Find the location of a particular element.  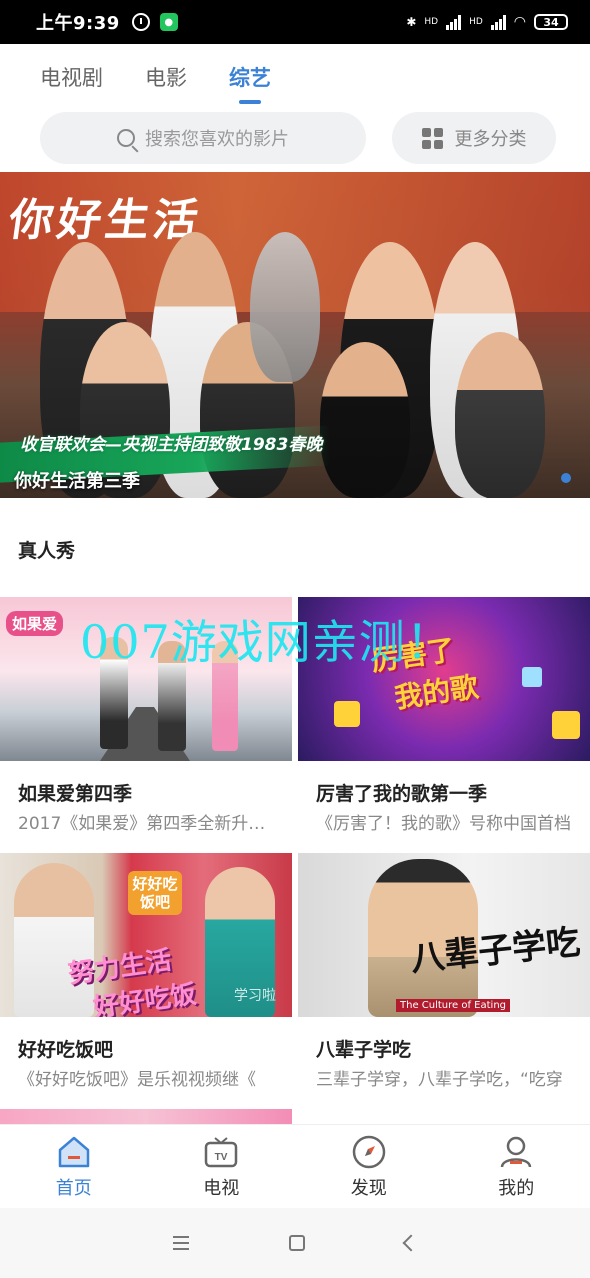

system-navigation-bar is located at coordinates (295, 1243).